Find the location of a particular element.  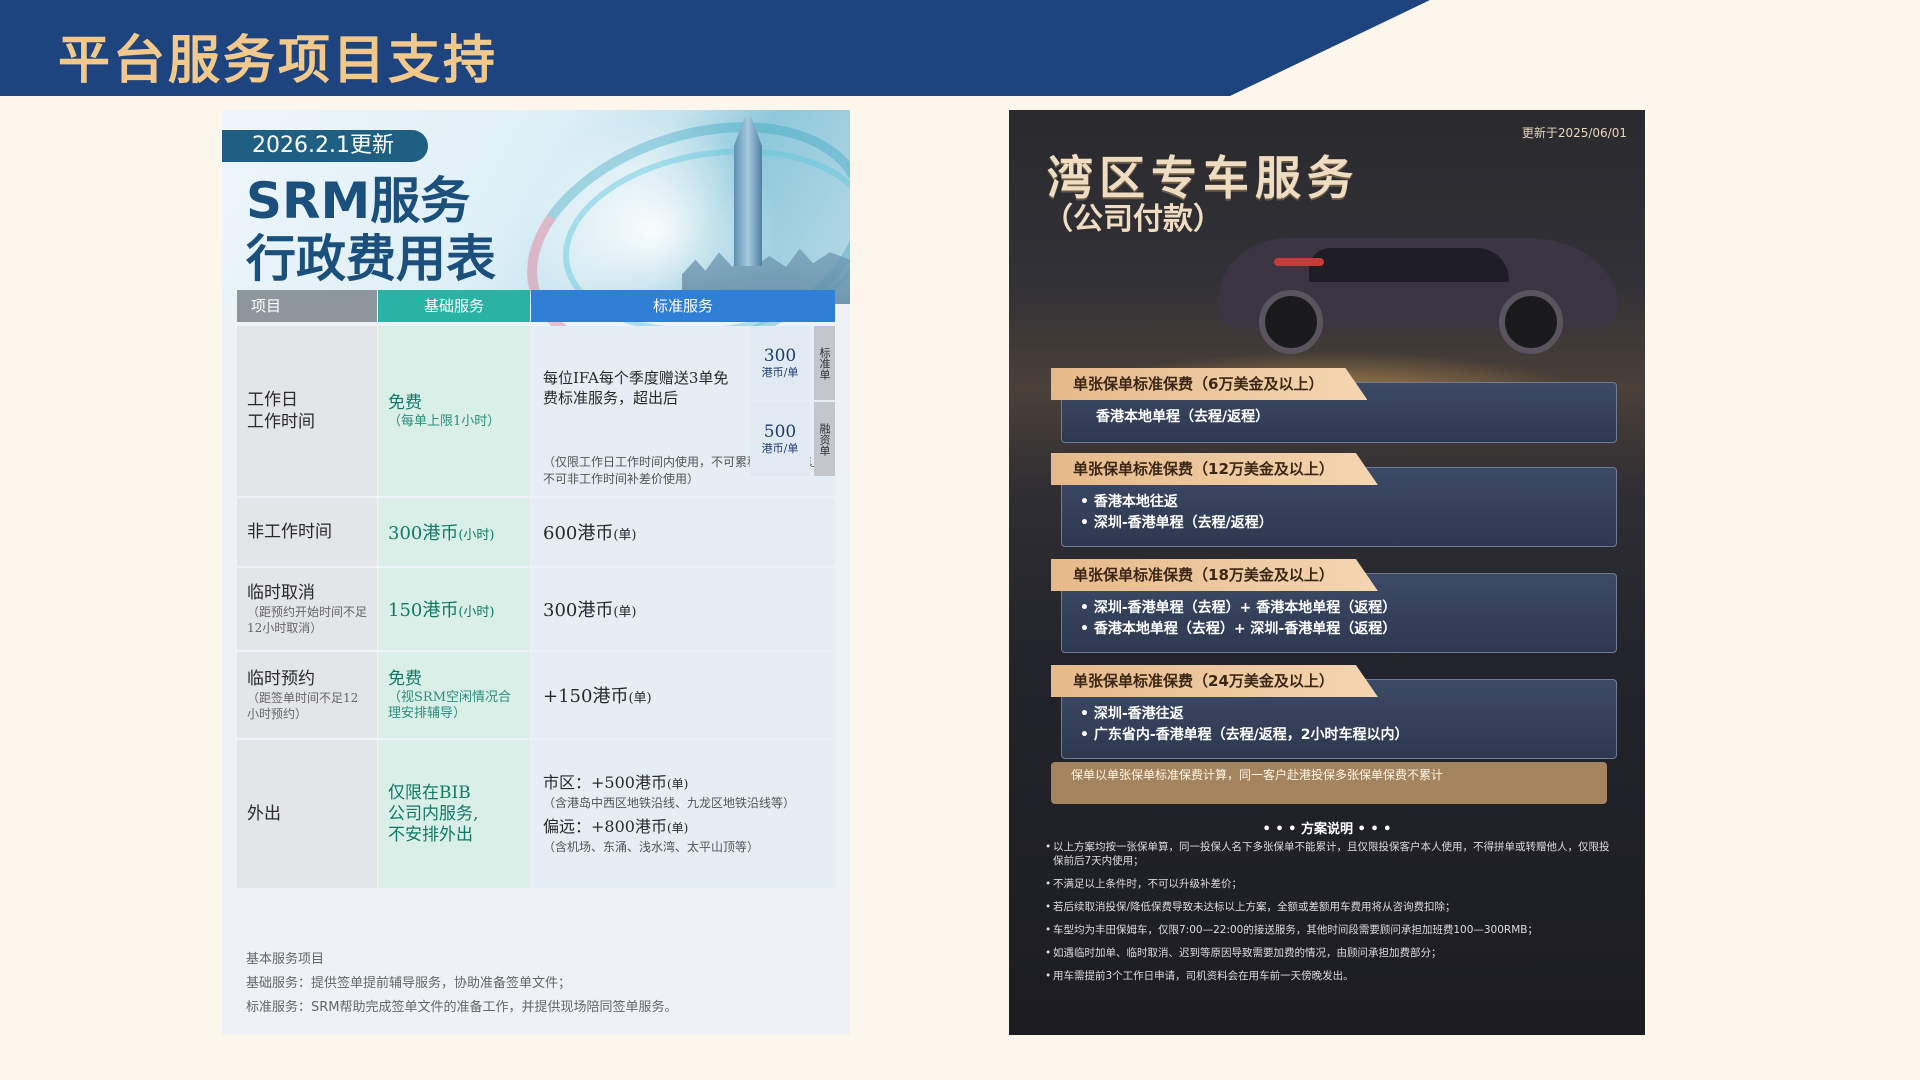

list-item: 用车需提前3个工作日申请，司机资料会在用车前一天傍晚发出。 is located at coordinates (1331, 976).